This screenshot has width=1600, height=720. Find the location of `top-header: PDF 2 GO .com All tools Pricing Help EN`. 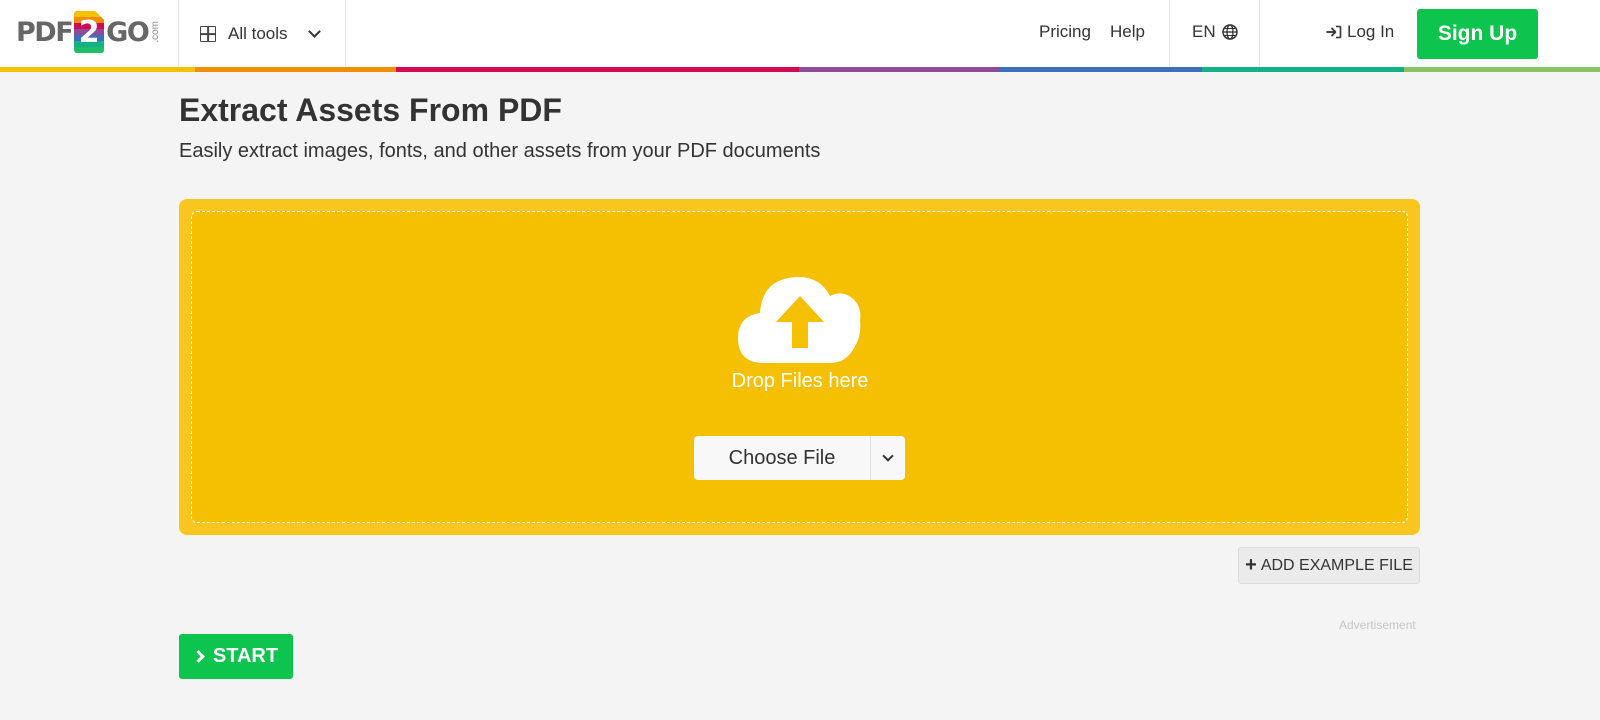

top-header: PDF 2 GO .com All tools Pricing Help EN is located at coordinates (800, 34).